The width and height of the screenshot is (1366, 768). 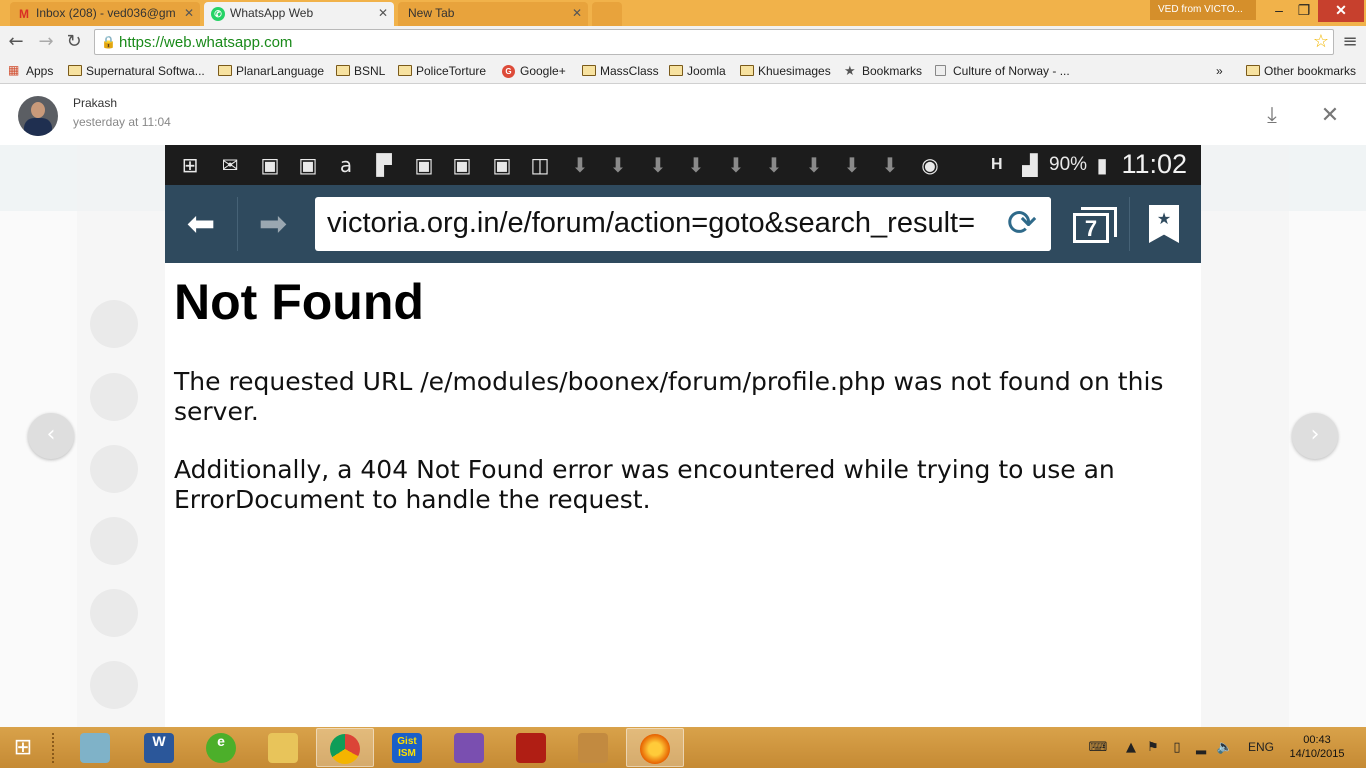 What do you see at coordinates (543, 71) in the screenshot?
I see `bookmark-label: Google+` at bounding box center [543, 71].